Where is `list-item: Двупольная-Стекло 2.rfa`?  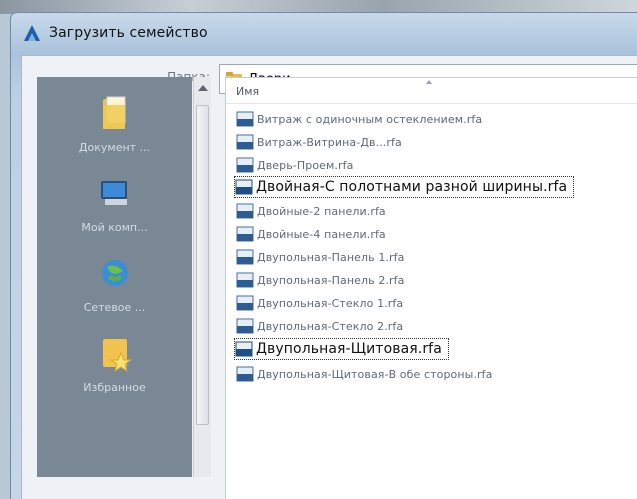
list-item: Двупольная-Стекло 2.rfa is located at coordinates (319, 326).